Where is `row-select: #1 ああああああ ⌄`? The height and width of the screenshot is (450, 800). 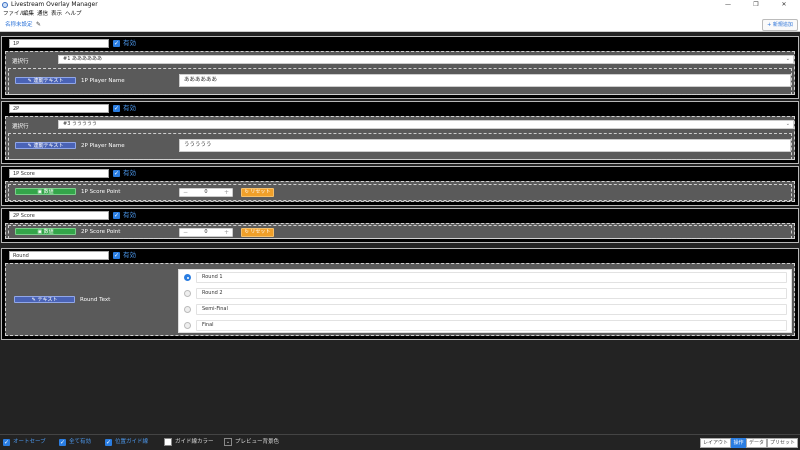
row-select: #1 ああああああ ⌄ is located at coordinates (426, 59).